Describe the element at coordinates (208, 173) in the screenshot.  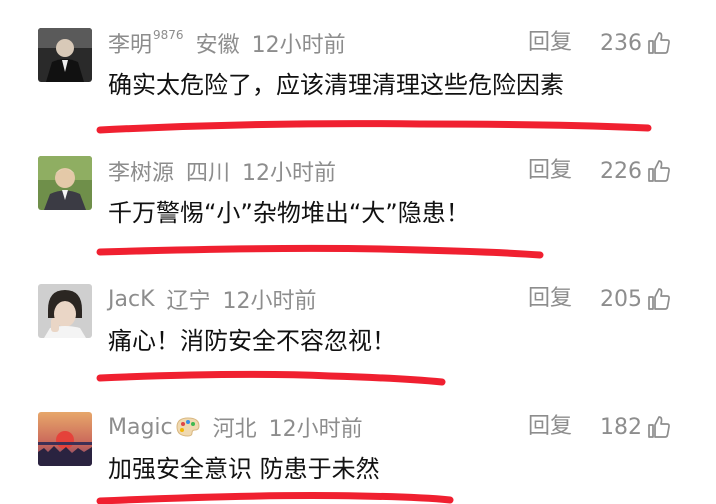
I see `location: 四川` at that location.